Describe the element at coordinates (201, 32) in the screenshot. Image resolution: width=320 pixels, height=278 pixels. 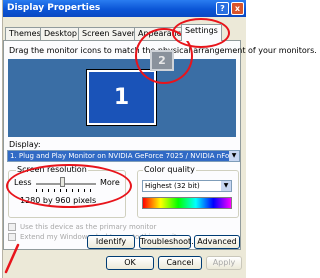
I see `tab-settings: Settings` at that location.